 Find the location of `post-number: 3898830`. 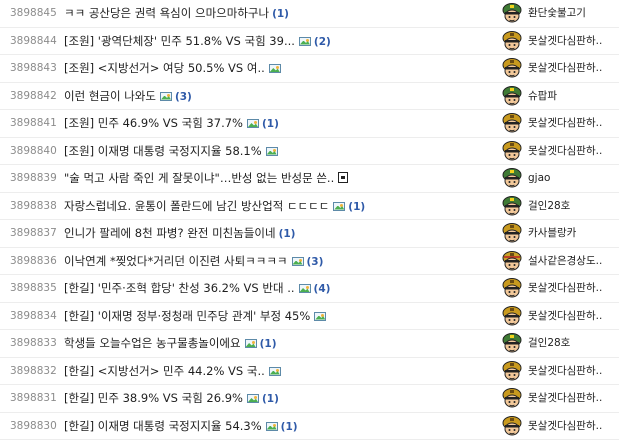

post-number: 3898830 is located at coordinates (33, 425).